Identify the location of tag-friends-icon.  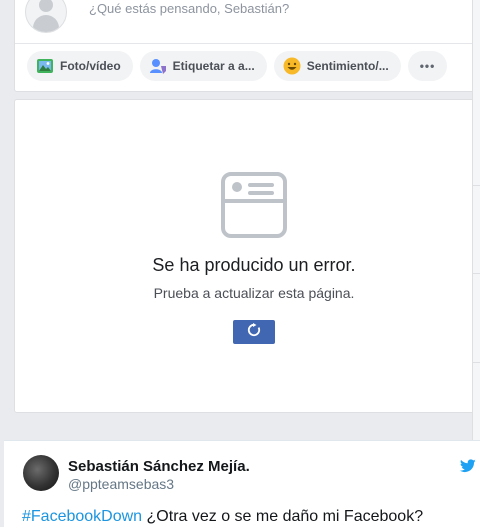
(158, 66).